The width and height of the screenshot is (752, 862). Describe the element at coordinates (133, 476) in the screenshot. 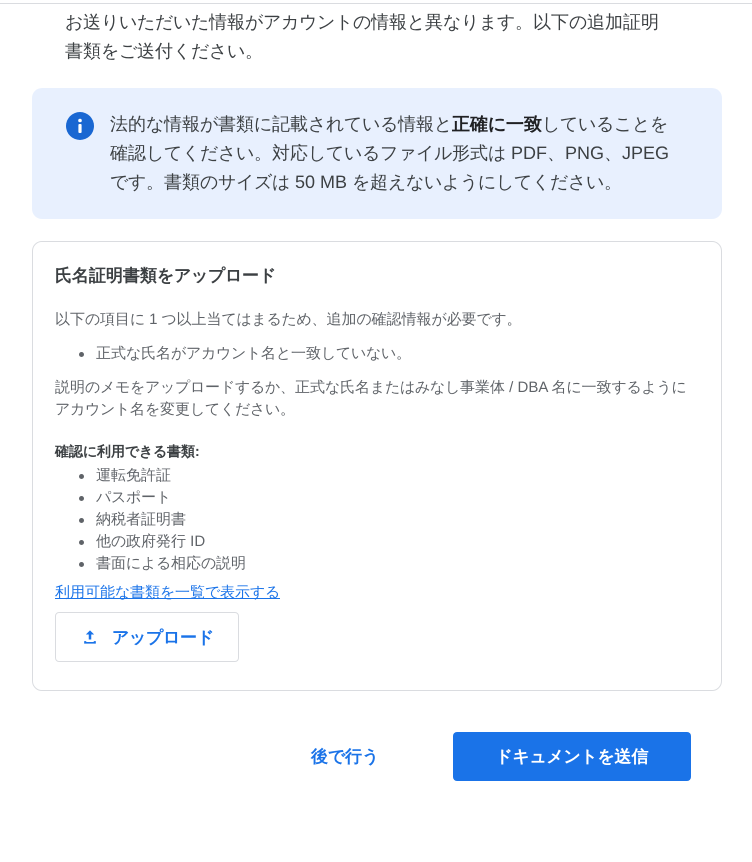

I see `document-item: 運転免許証` at that location.